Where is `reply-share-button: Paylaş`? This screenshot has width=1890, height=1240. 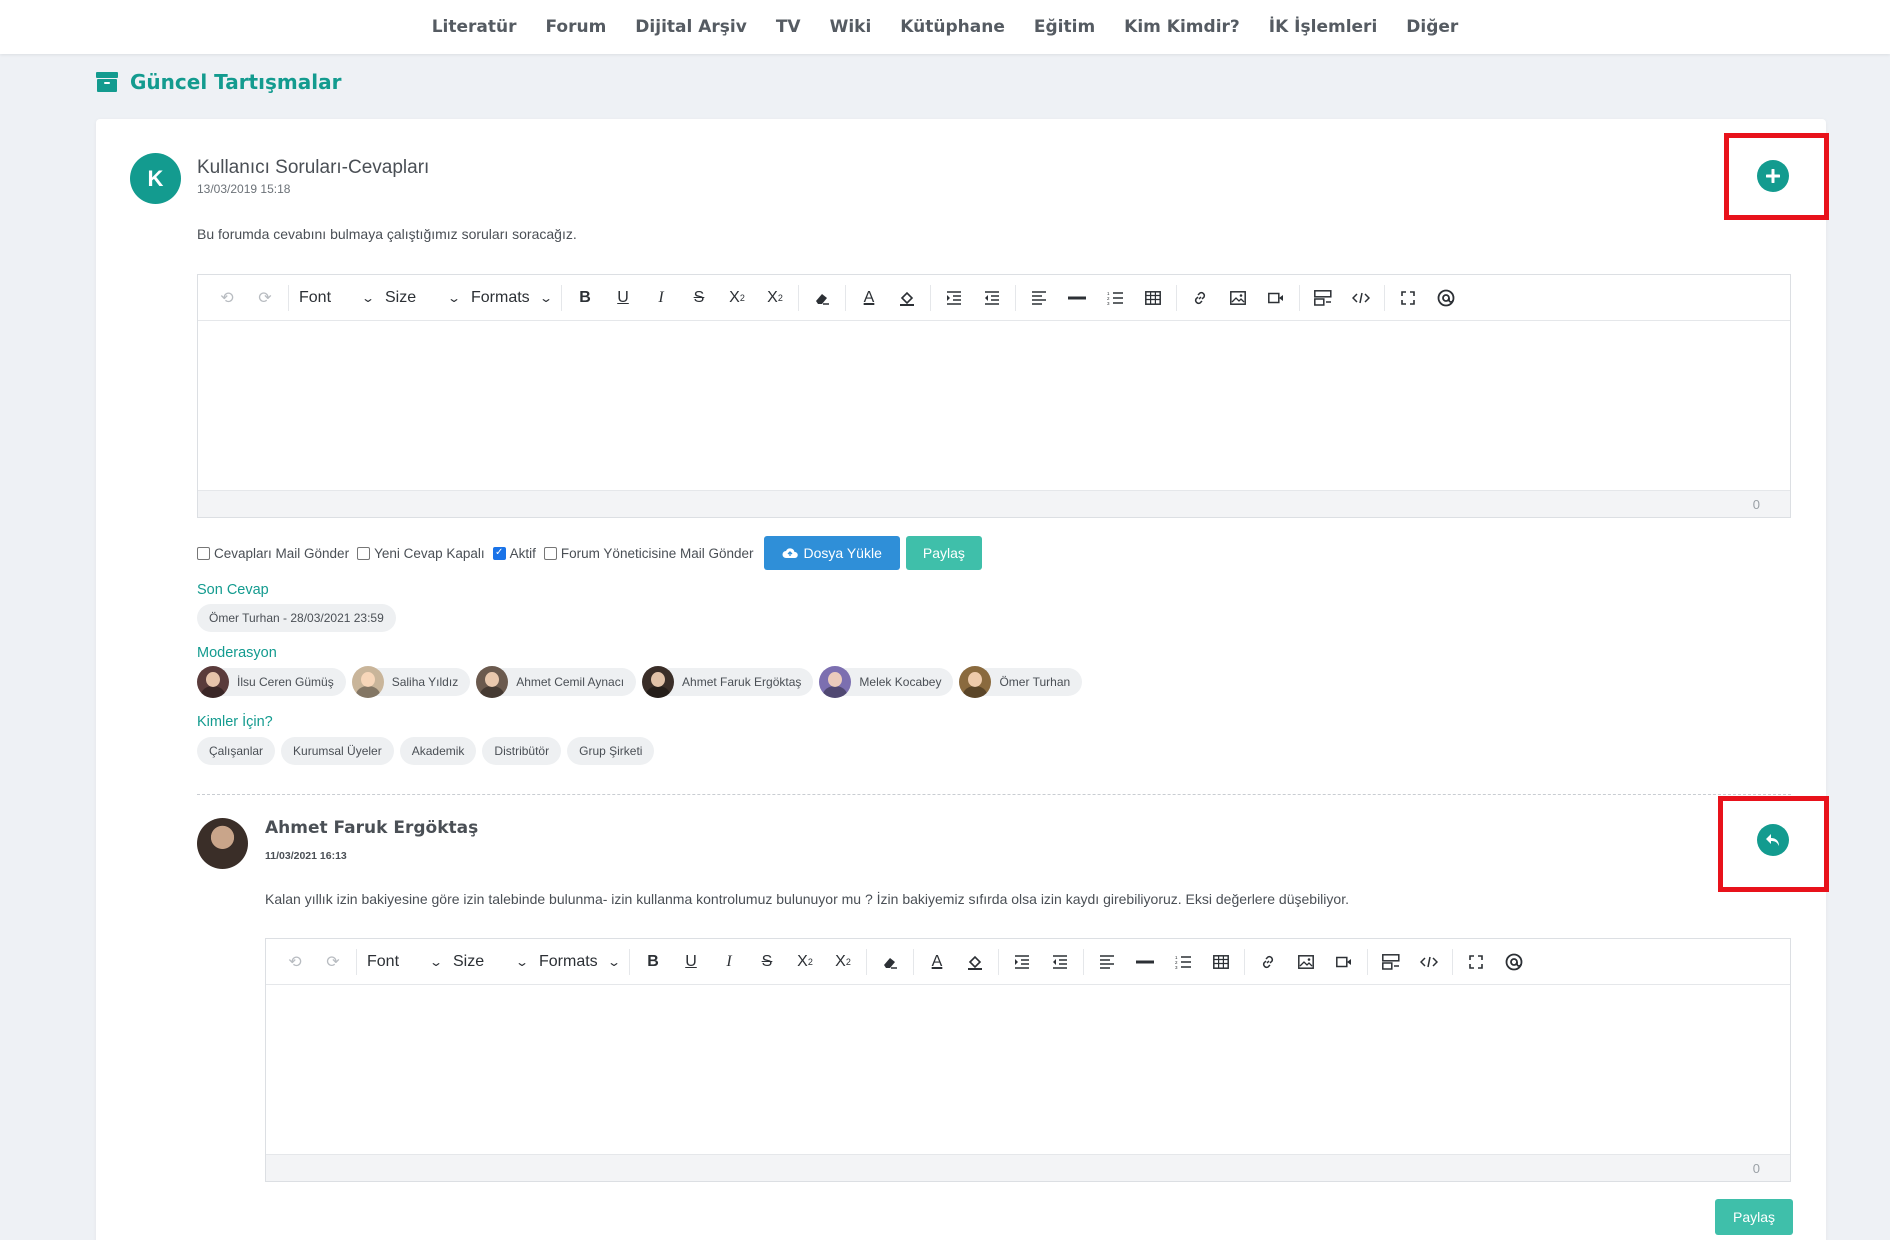
reply-share-button: Paylaş is located at coordinates (1754, 1217).